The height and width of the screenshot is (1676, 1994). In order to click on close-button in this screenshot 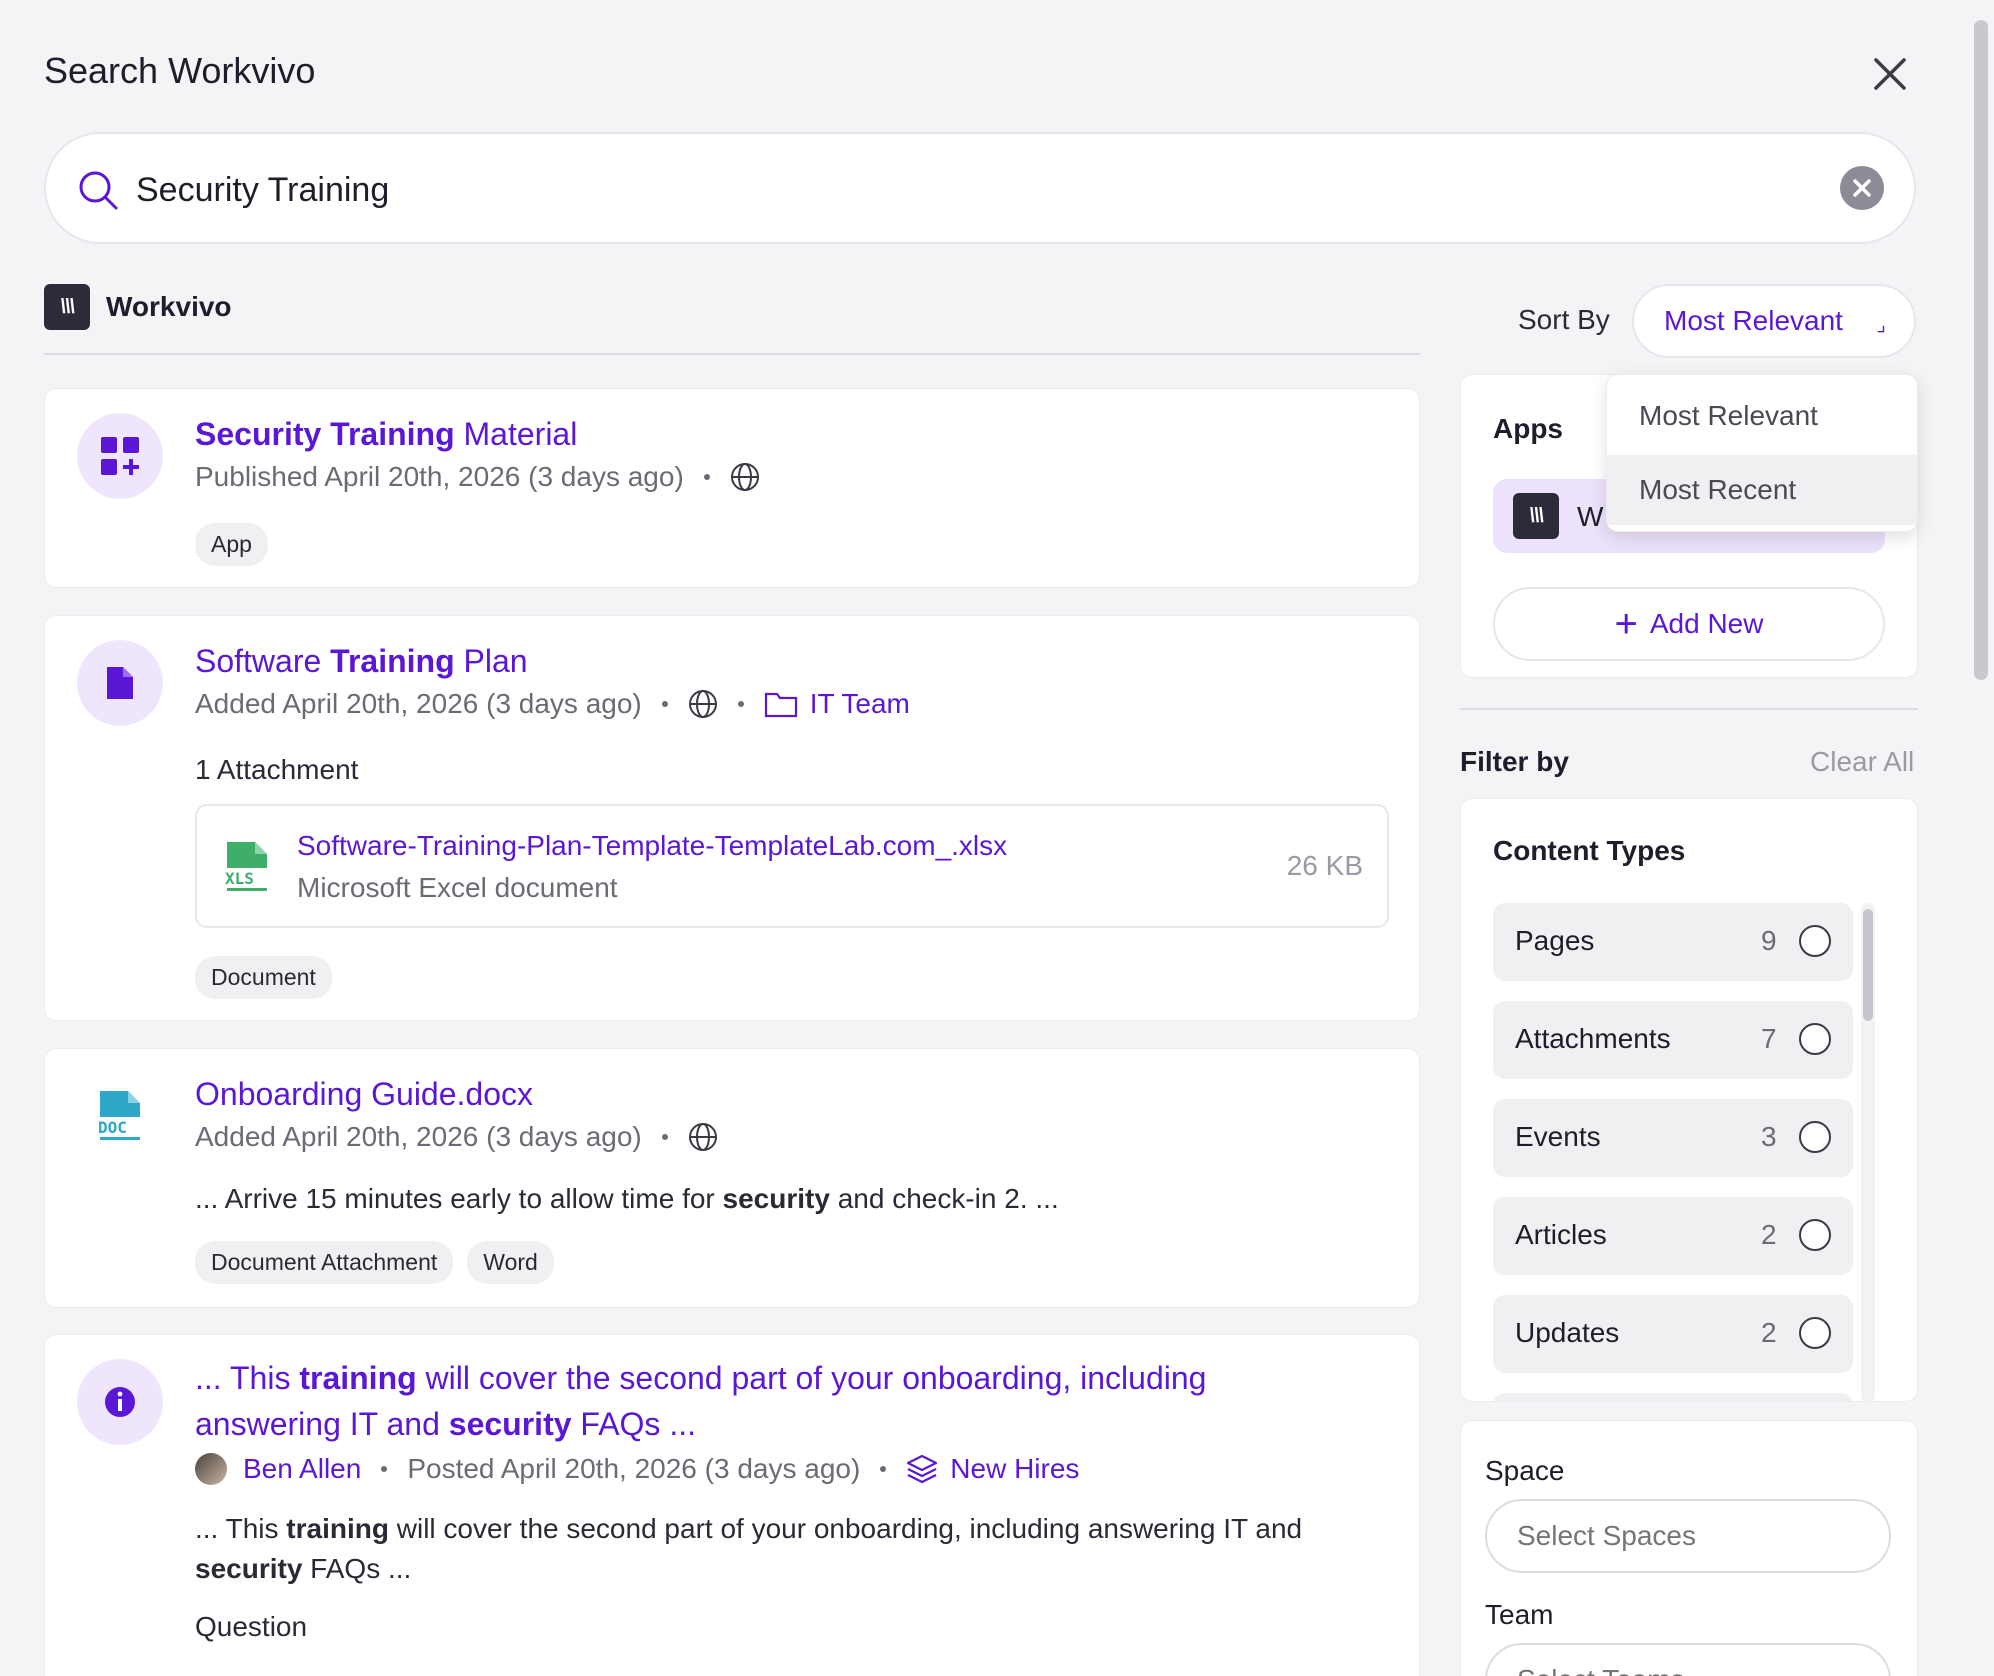, I will do `click(1890, 74)`.